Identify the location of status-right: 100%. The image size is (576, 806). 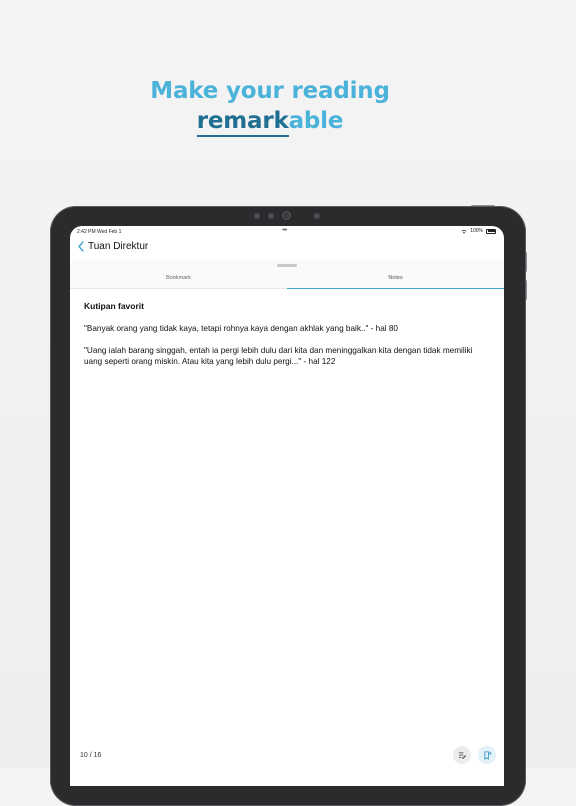
(478, 231).